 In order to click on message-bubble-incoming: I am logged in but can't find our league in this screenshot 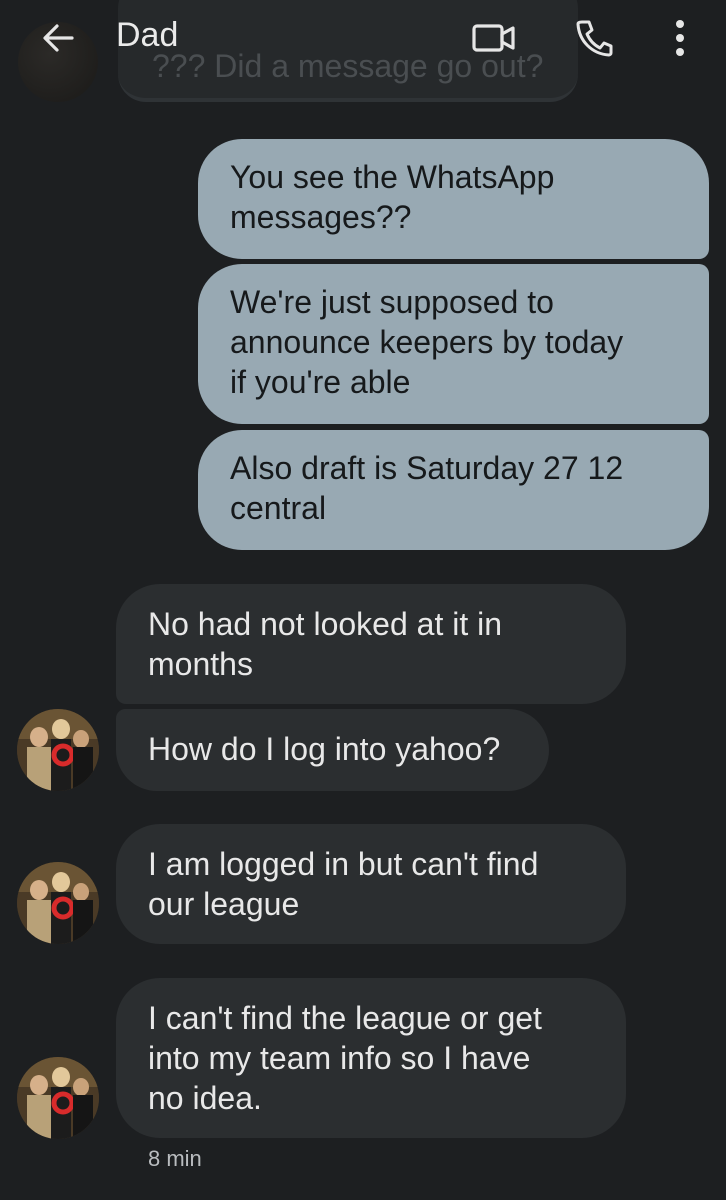, I will do `click(371, 884)`.